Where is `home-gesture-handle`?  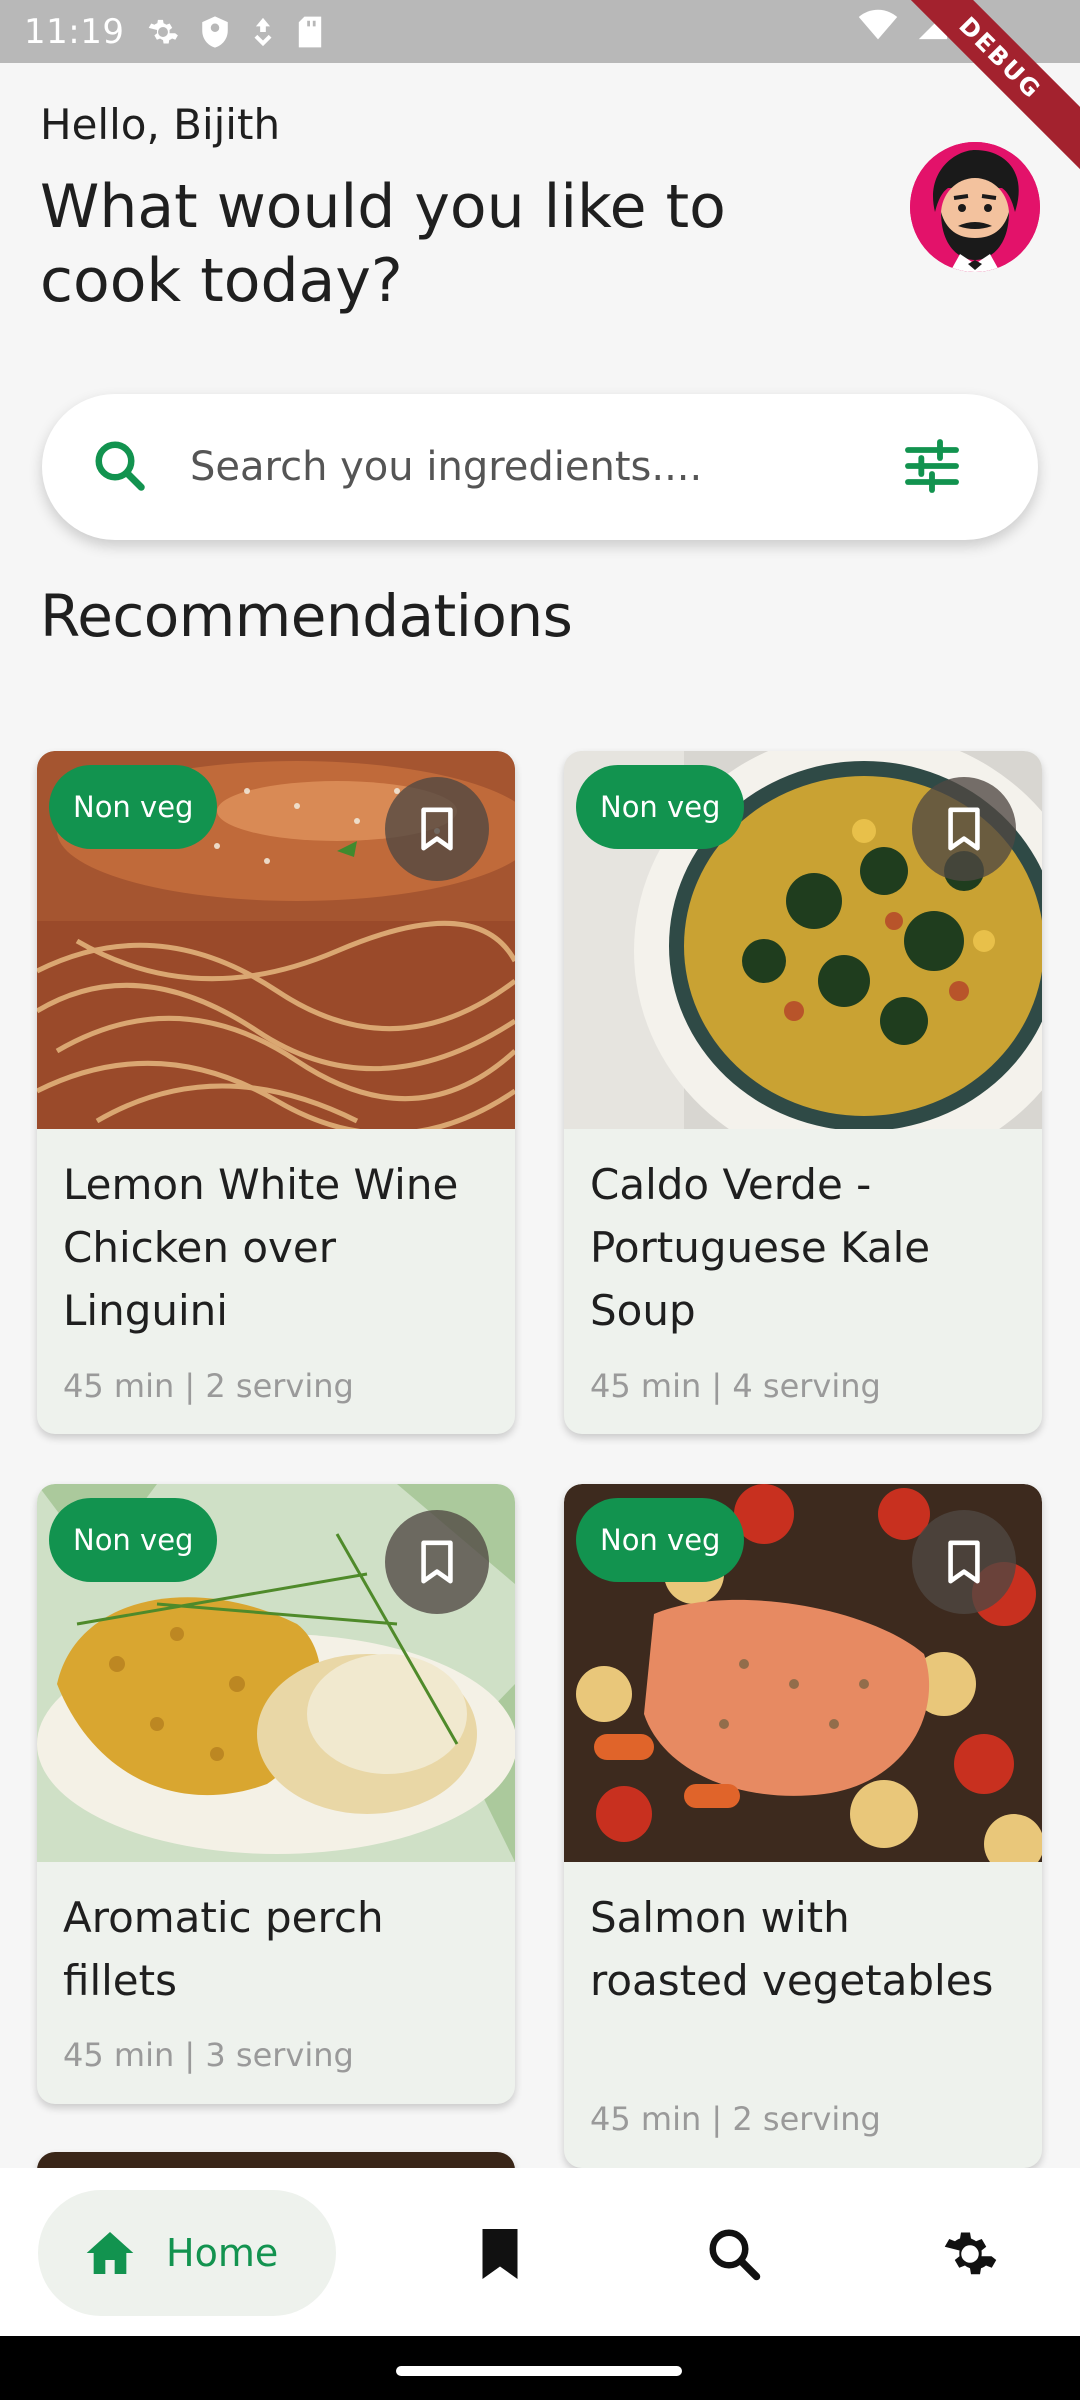
home-gesture-handle is located at coordinates (539, 2371).